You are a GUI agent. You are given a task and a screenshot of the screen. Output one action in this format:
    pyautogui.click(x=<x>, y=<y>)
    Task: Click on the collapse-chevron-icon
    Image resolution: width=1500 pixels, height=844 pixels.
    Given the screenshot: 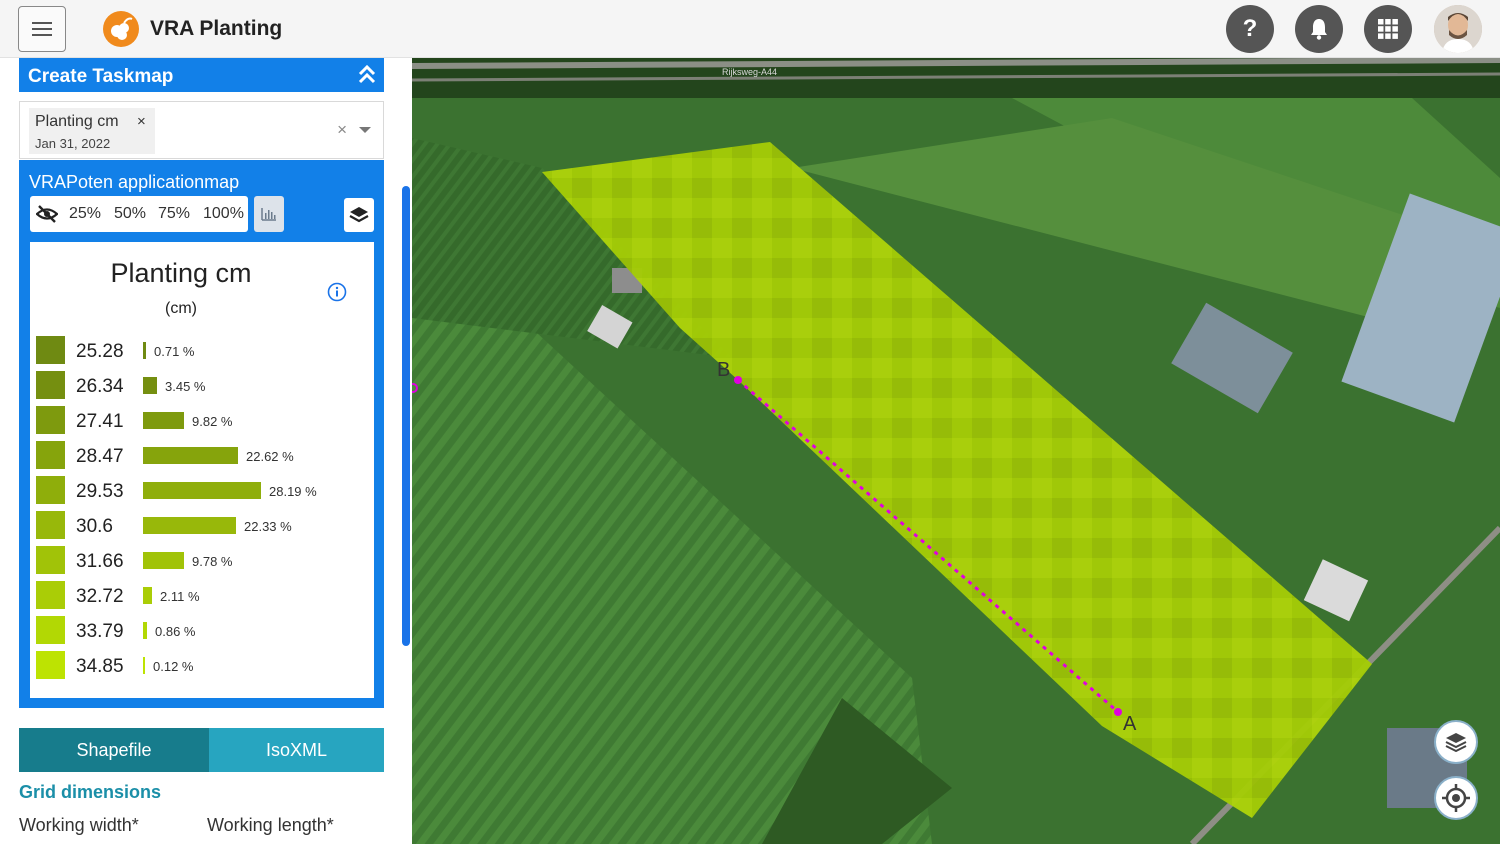 What is the action you would take?
    pyautogui.click(x=367, y=74)
    